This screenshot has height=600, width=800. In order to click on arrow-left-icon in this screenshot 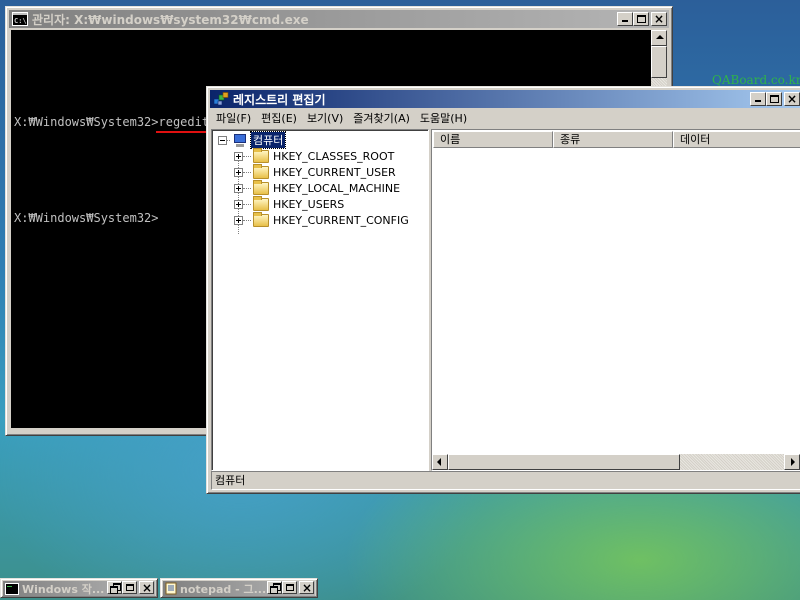, I will do `click(439, 462)`.